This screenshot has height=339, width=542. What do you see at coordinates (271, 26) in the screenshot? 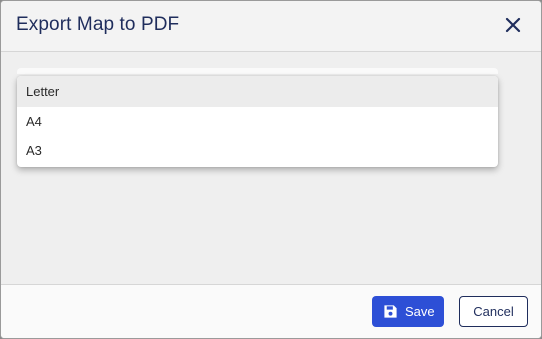
I see `dialog-header: Export Map to PDF` at bounding box center [271, 26].